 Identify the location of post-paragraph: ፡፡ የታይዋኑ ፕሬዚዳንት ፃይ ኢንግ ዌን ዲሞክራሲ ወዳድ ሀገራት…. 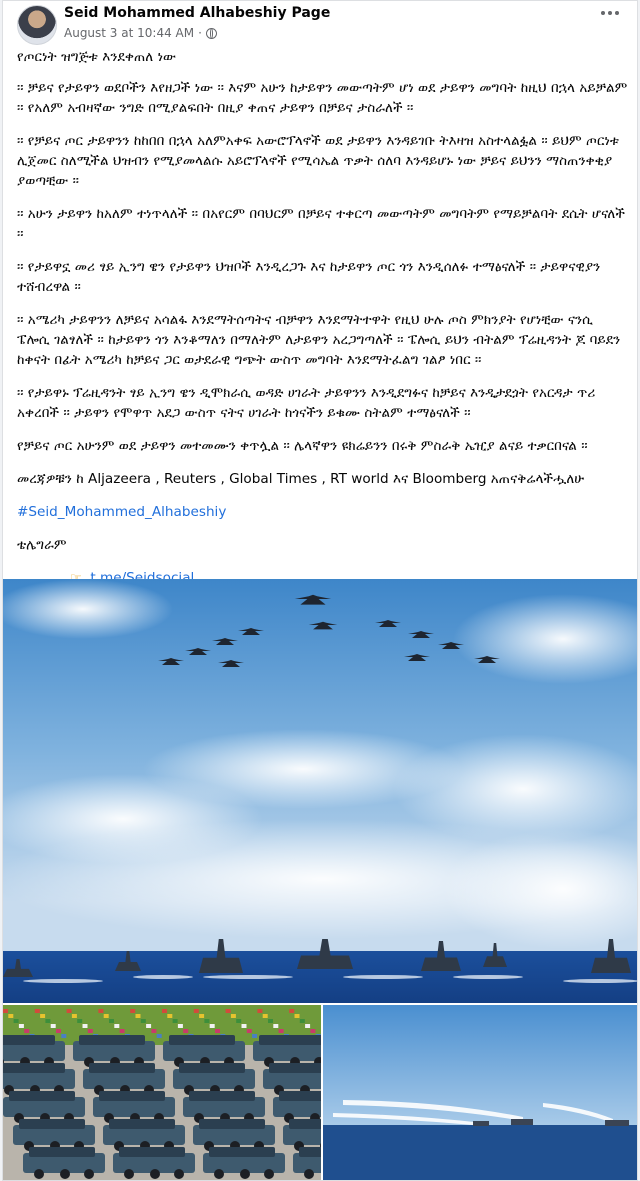
(306, 403).